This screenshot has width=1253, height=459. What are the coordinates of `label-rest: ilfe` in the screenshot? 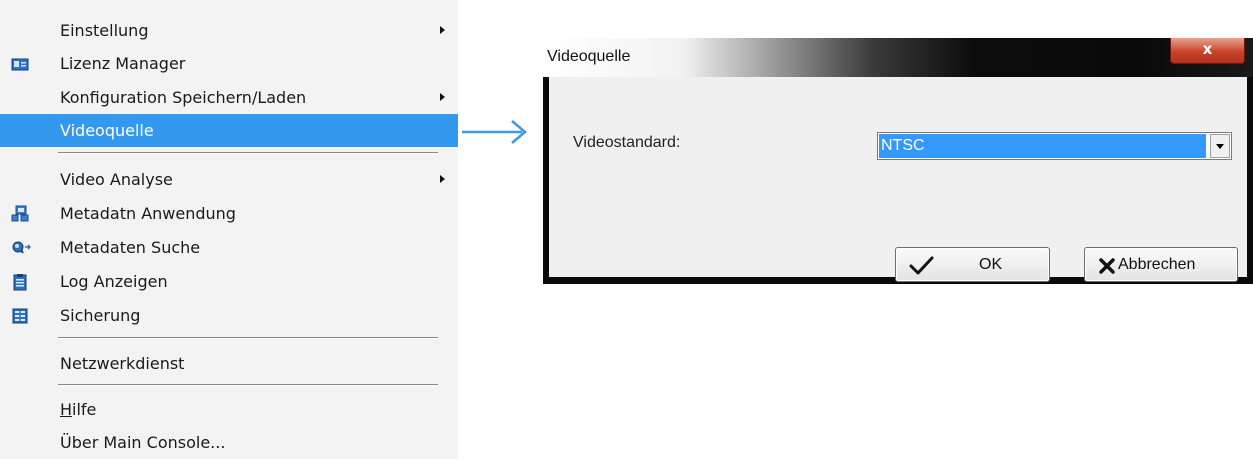 It's located at (84, 409).